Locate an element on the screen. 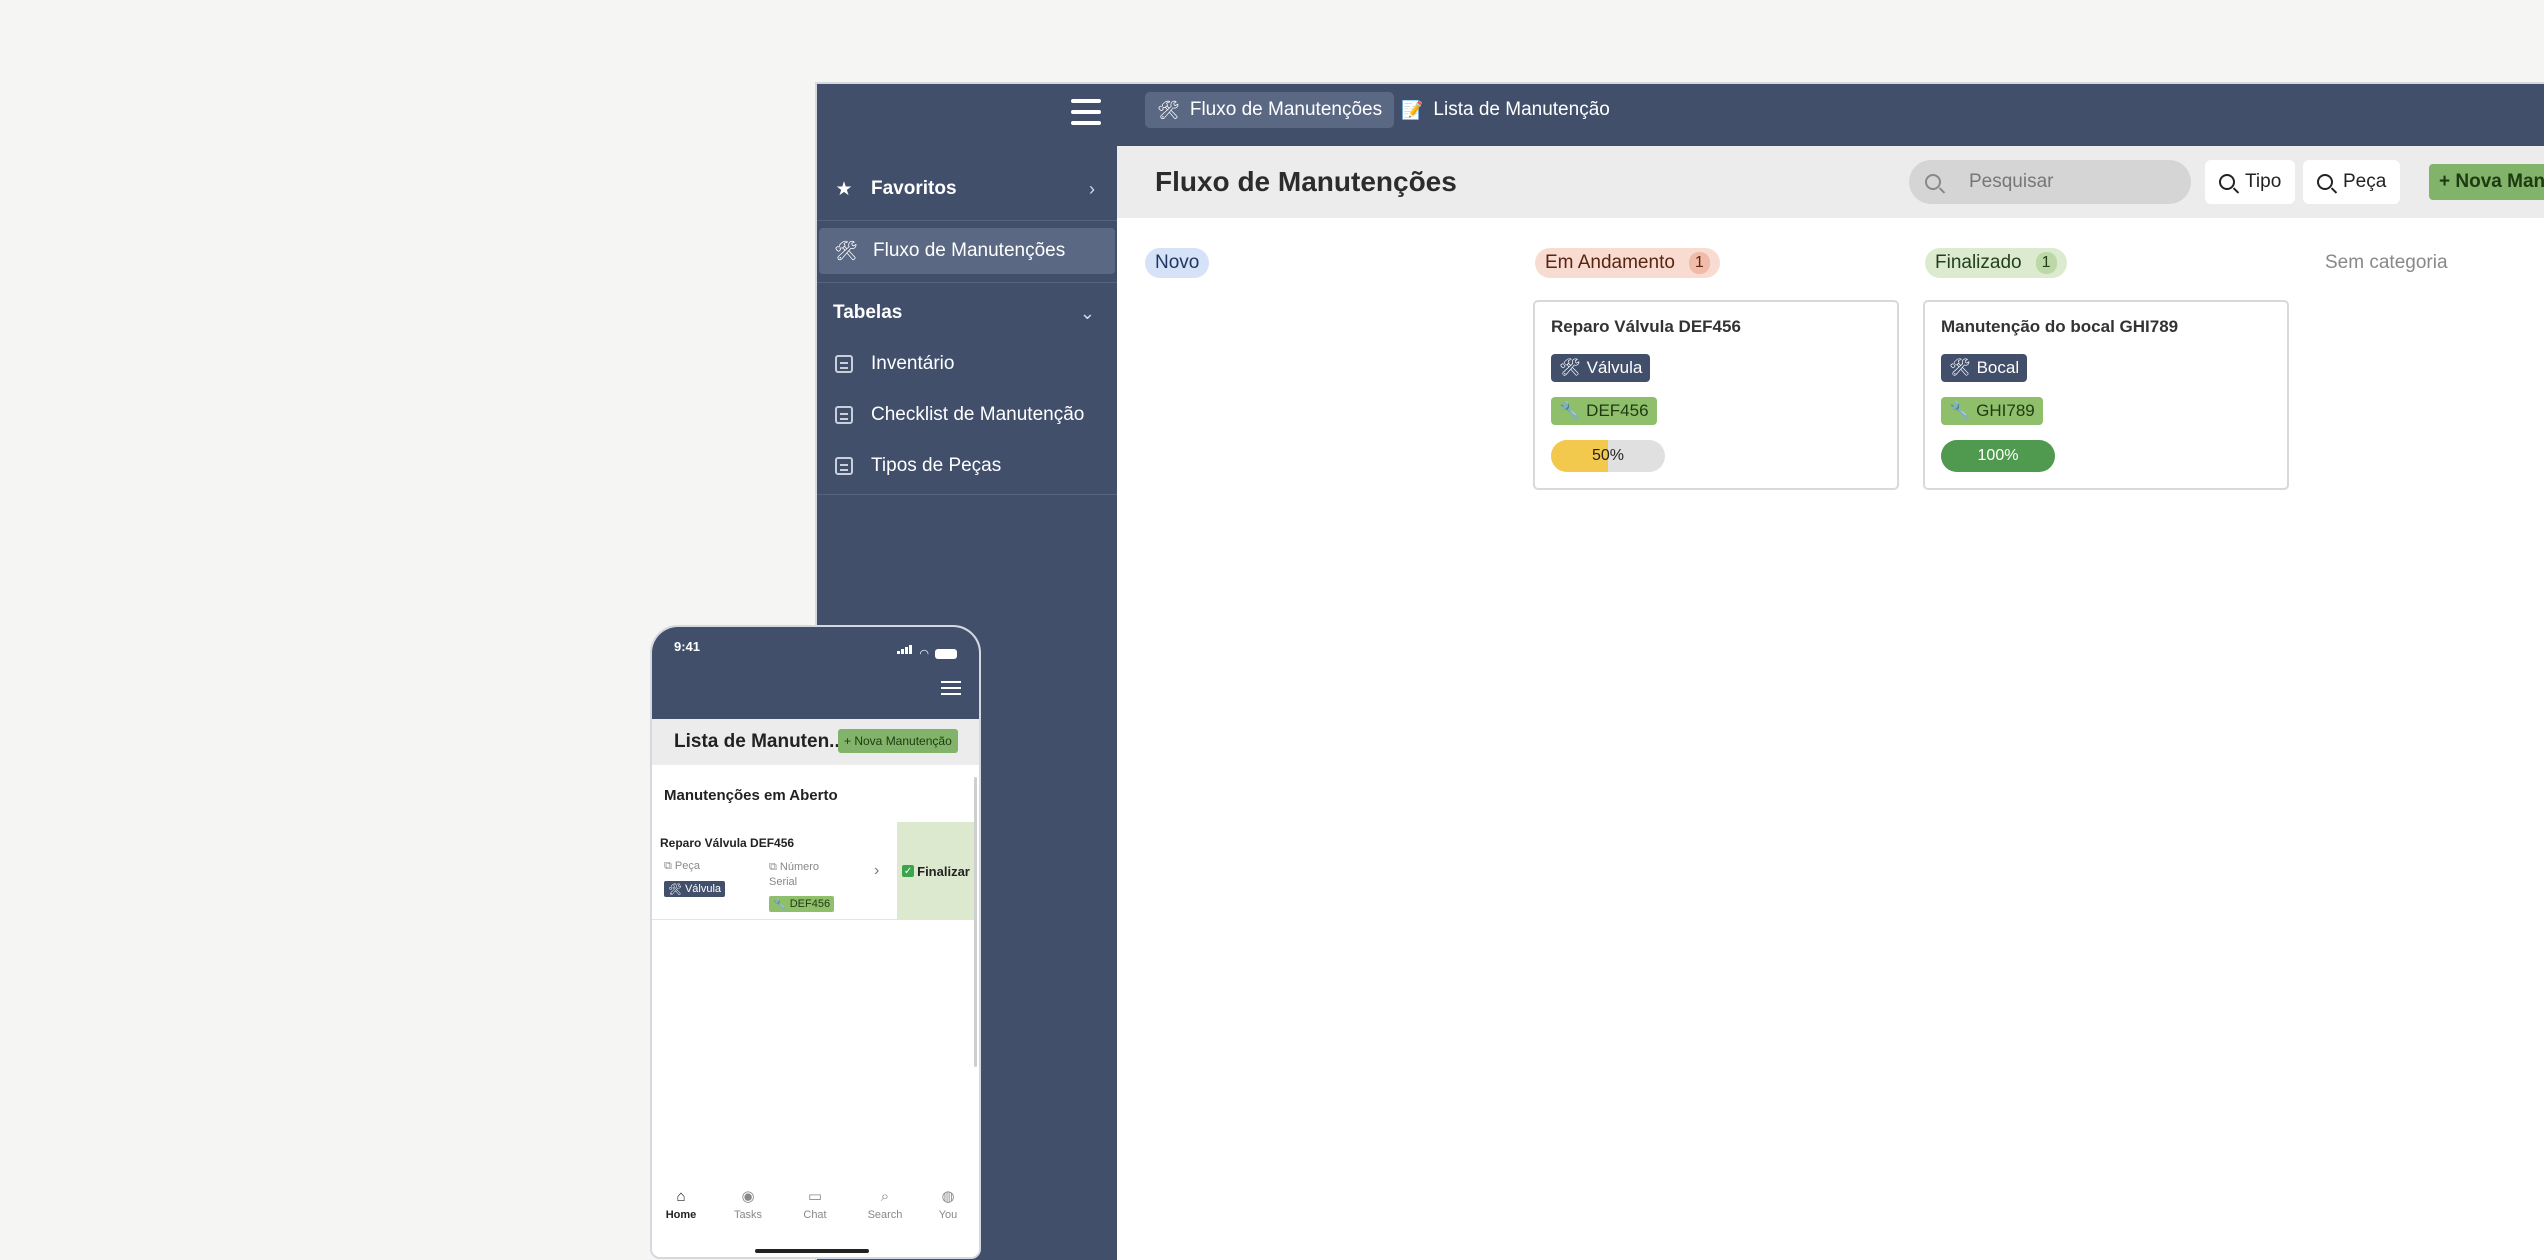 Image resolution: width=2544 pixels, height=1260 pixels. chevron-down-icon: ⌄ is located at coordinates (1087, 312).